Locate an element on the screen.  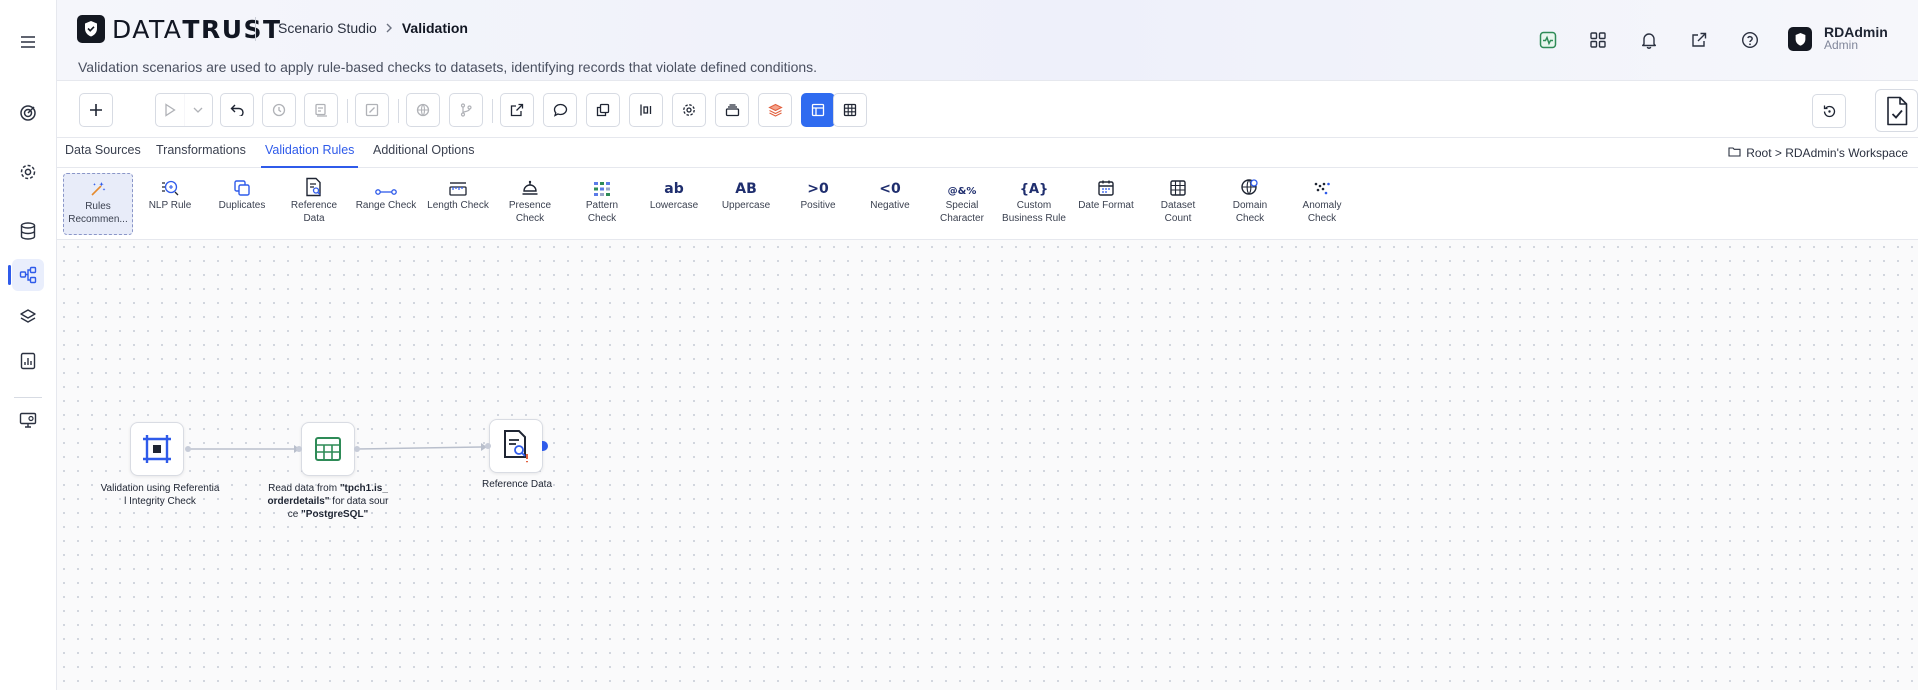
palette-lowercase: ab Lowercase is located at coordinates (674, 204).